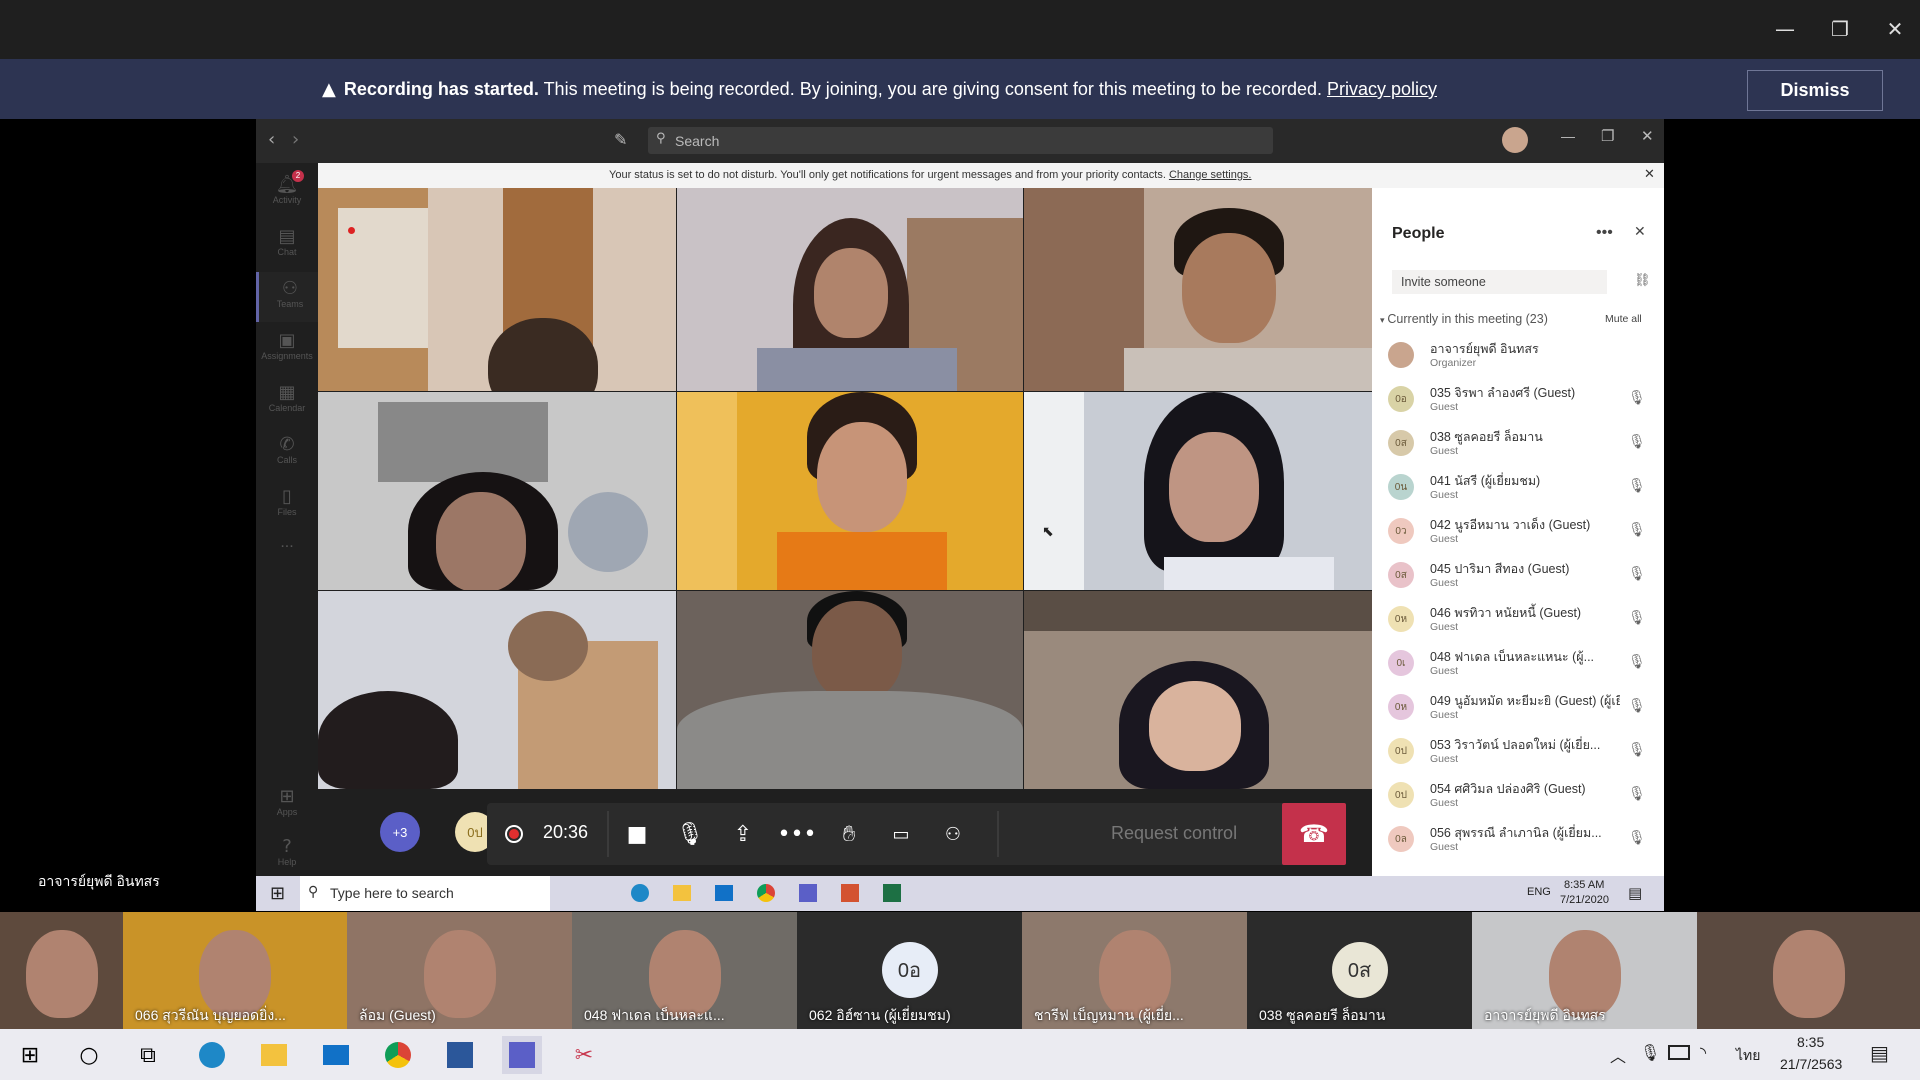  I want to click on clock-date: 7/21/2020, so click(1584, 900).